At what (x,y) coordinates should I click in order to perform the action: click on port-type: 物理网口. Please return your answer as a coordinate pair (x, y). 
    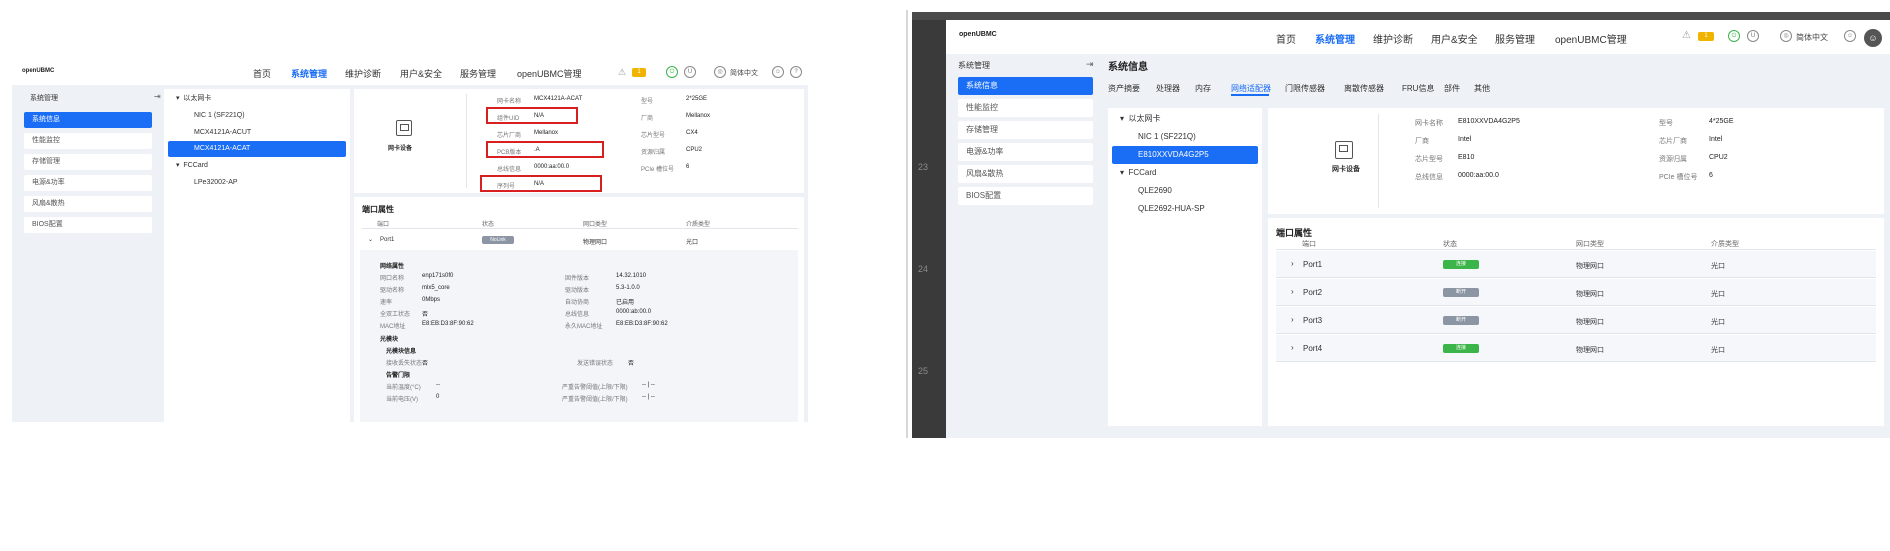
    Looking at the image, I should click on (1590, 266).